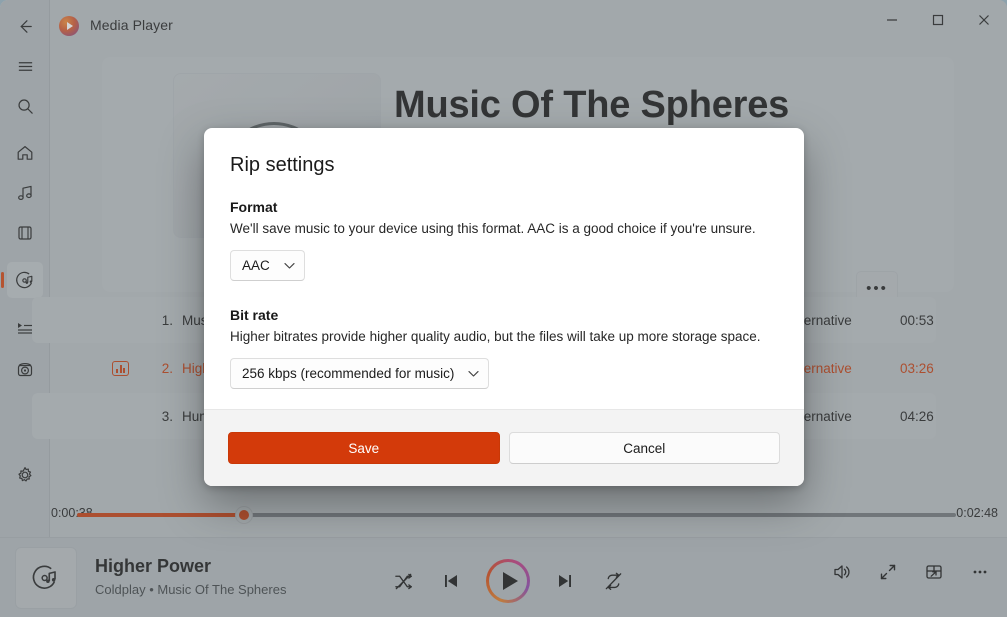  I want to click on dialog-footer: Save Cancel, so click(504, 447).